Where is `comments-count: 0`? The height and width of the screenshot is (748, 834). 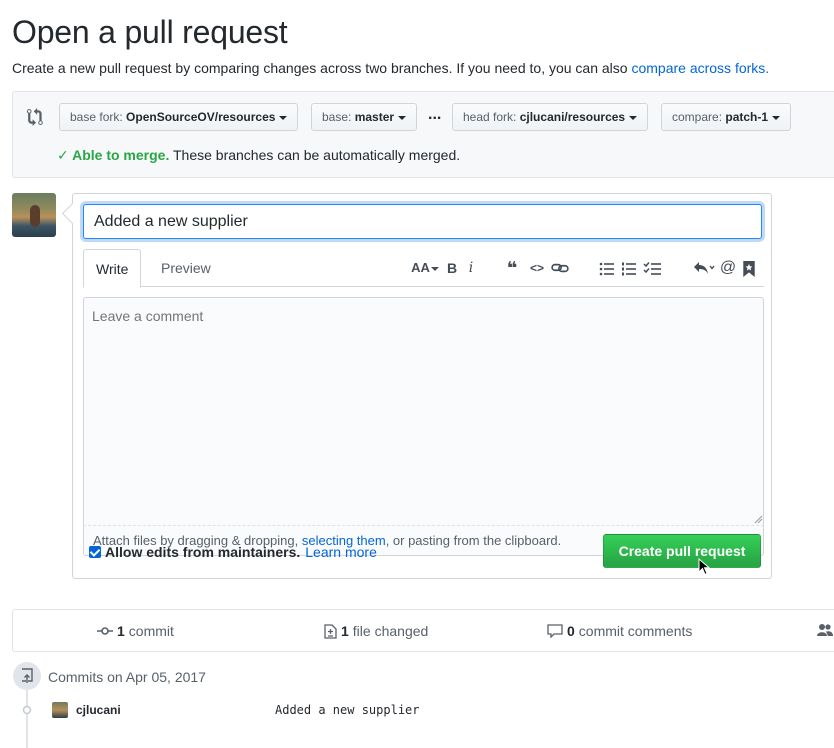 comments-count: 0 is located at coordinates (571, 631).